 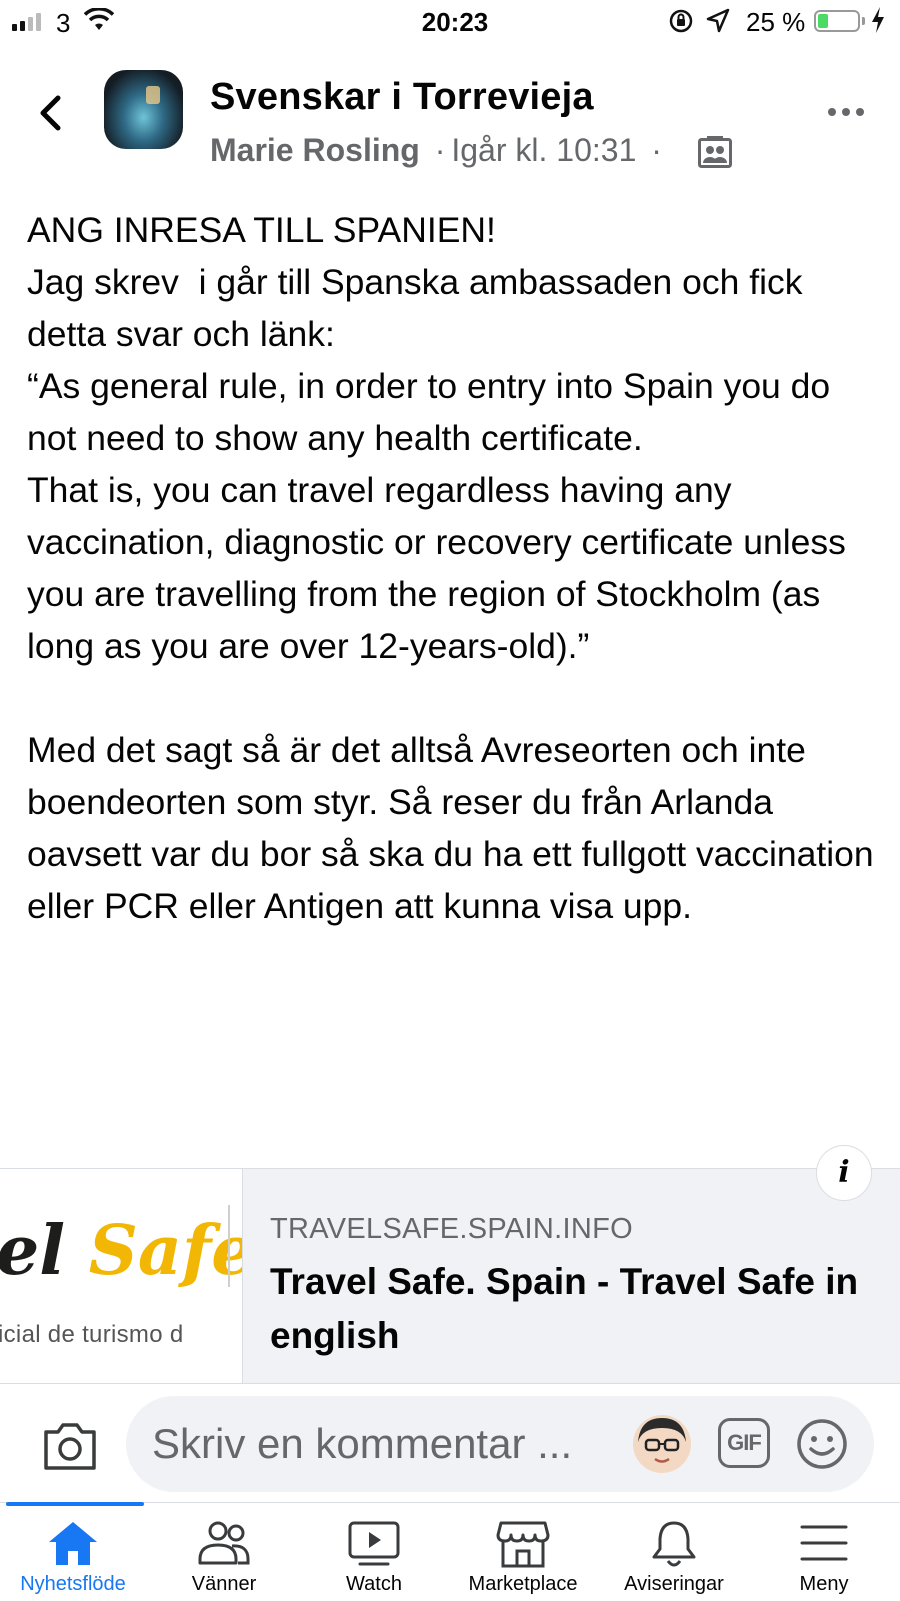 What do you see at coordinates (73, 1545) in the screenshot?
I see `home-icon` at bounding box center [73, 1545].